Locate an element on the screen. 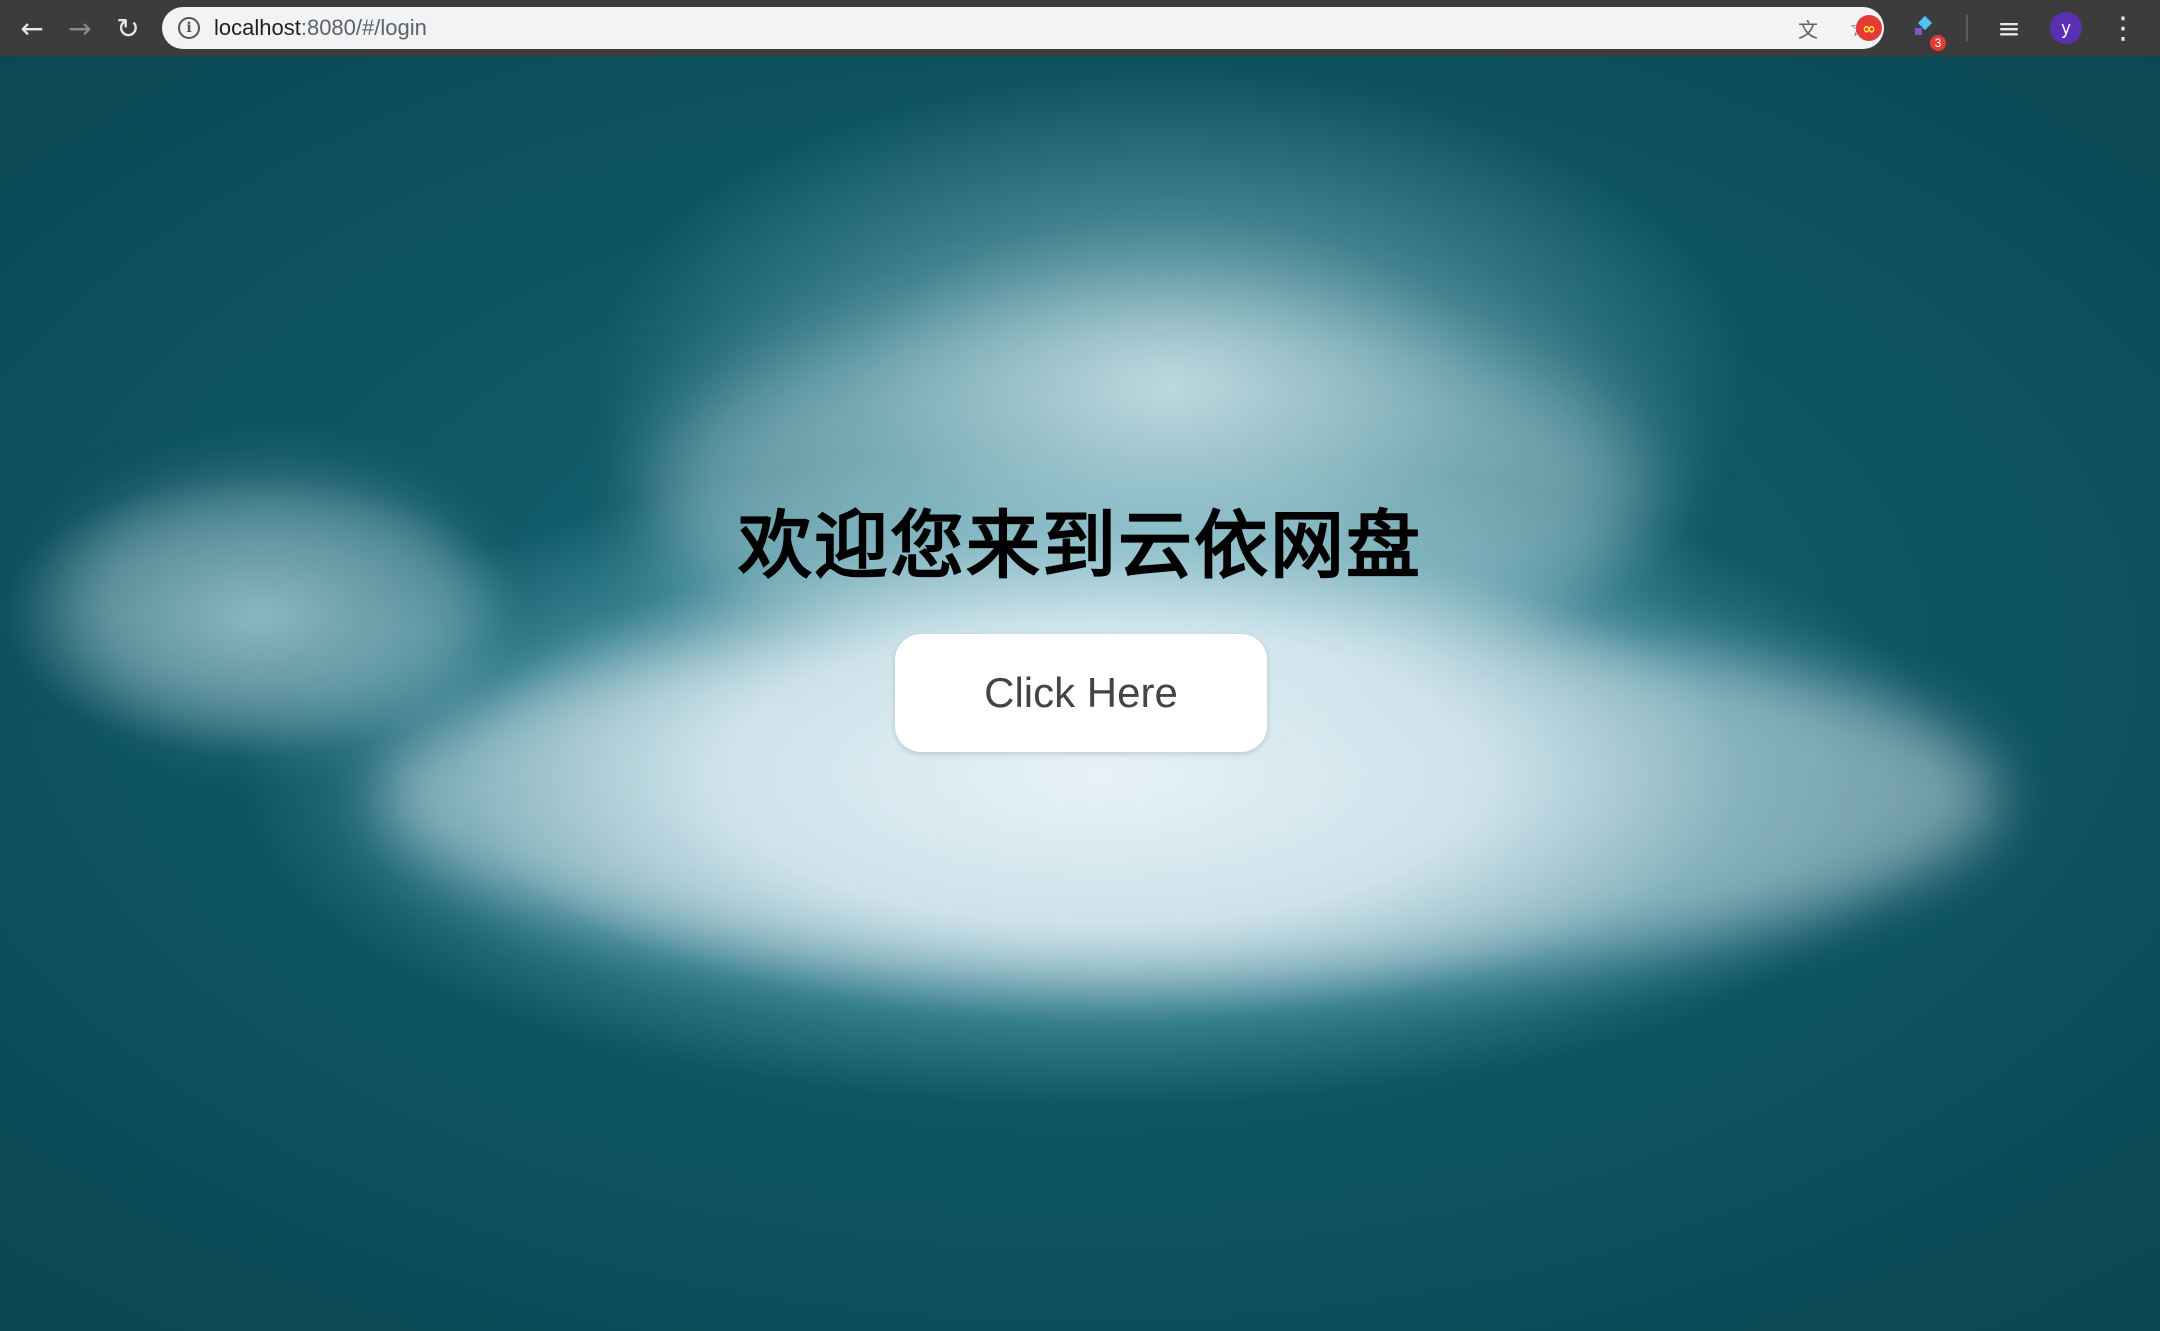 The height and width of the screenshot is (1331, 2160). forward-arrow-icon: → is located at coordinates (80, 28).